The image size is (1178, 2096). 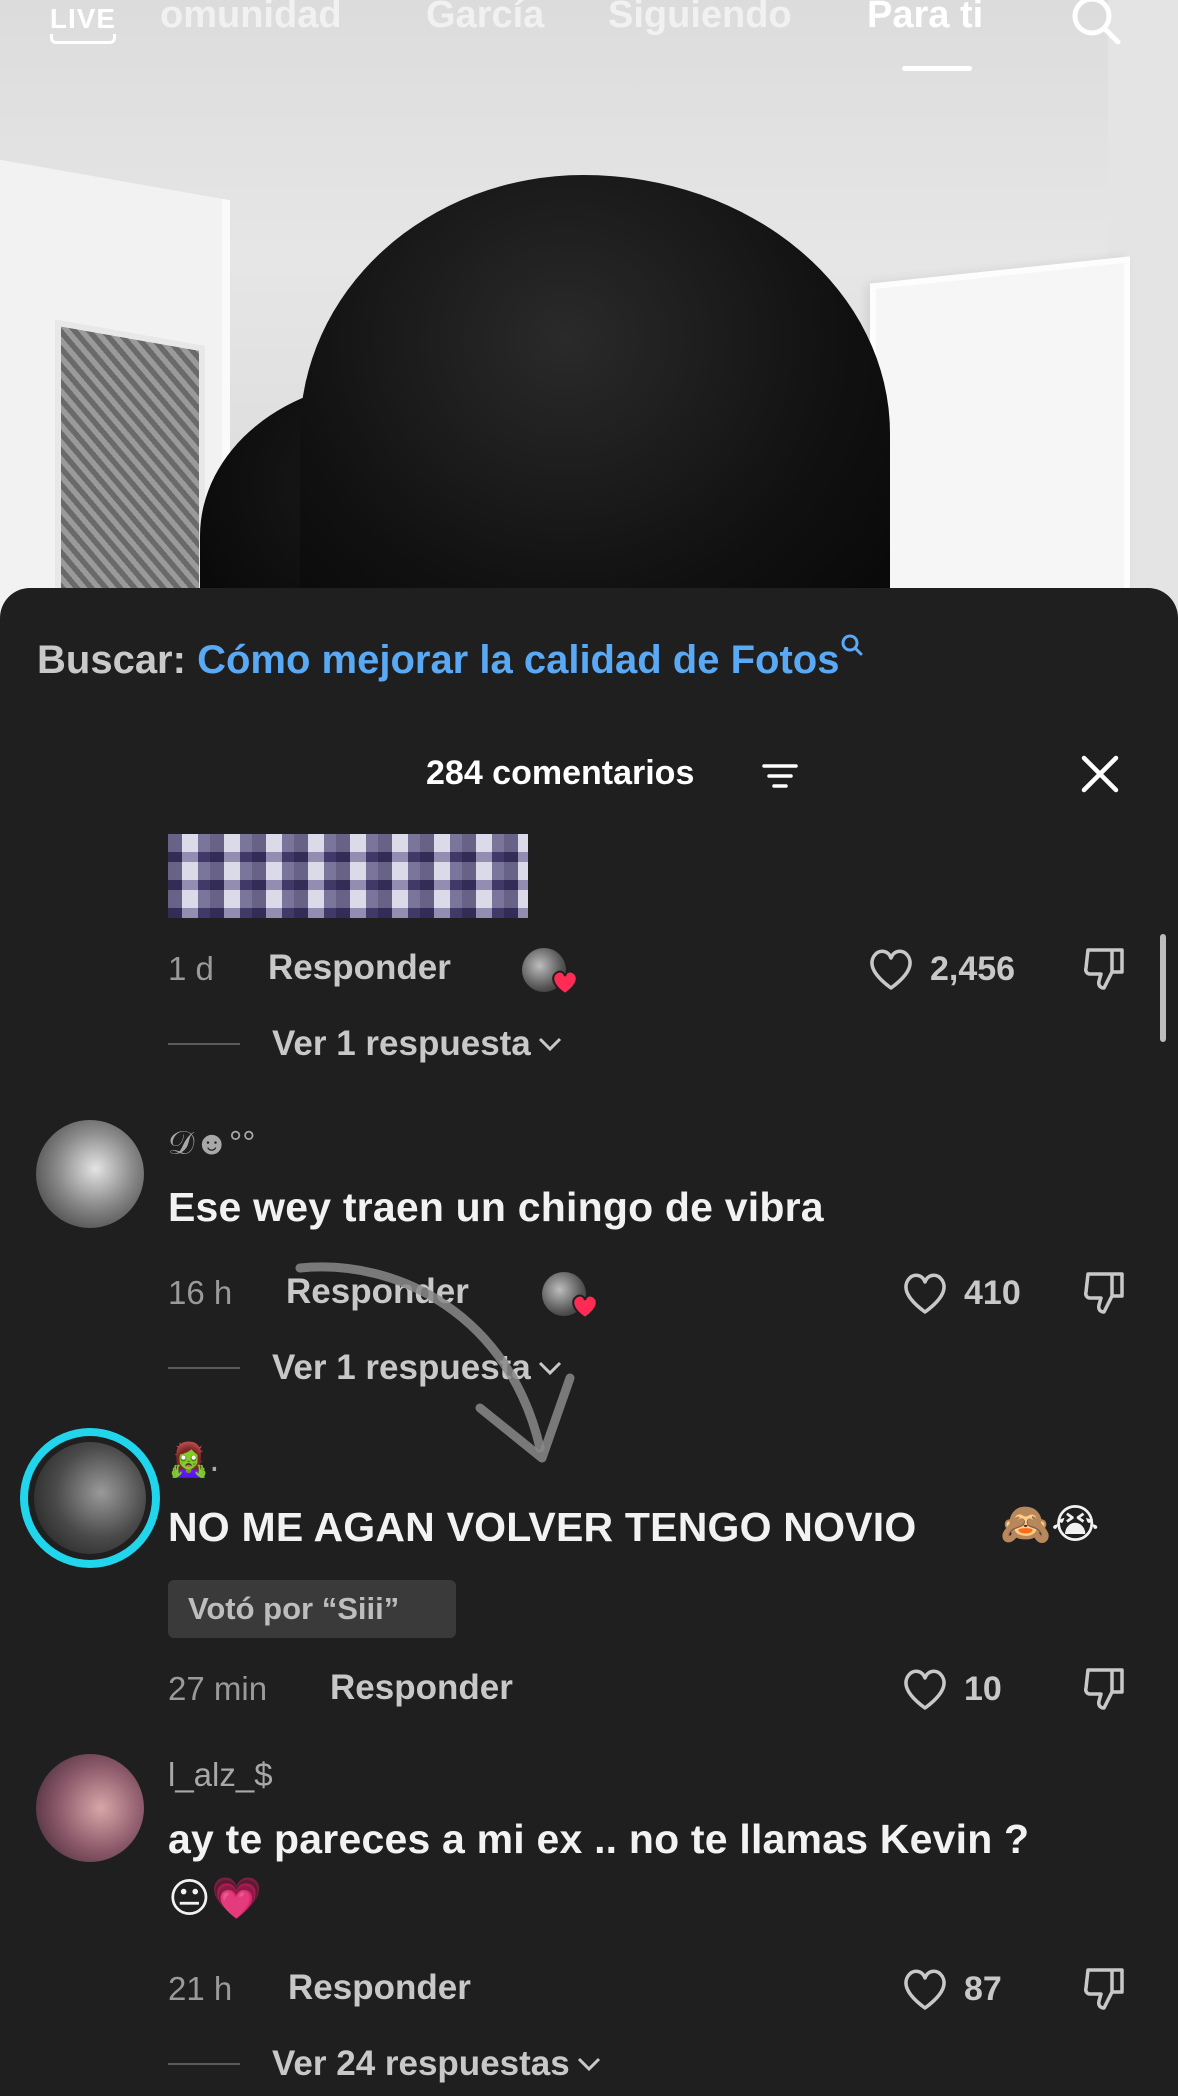 I want to click on background-wall, so click(x=115, y=399).